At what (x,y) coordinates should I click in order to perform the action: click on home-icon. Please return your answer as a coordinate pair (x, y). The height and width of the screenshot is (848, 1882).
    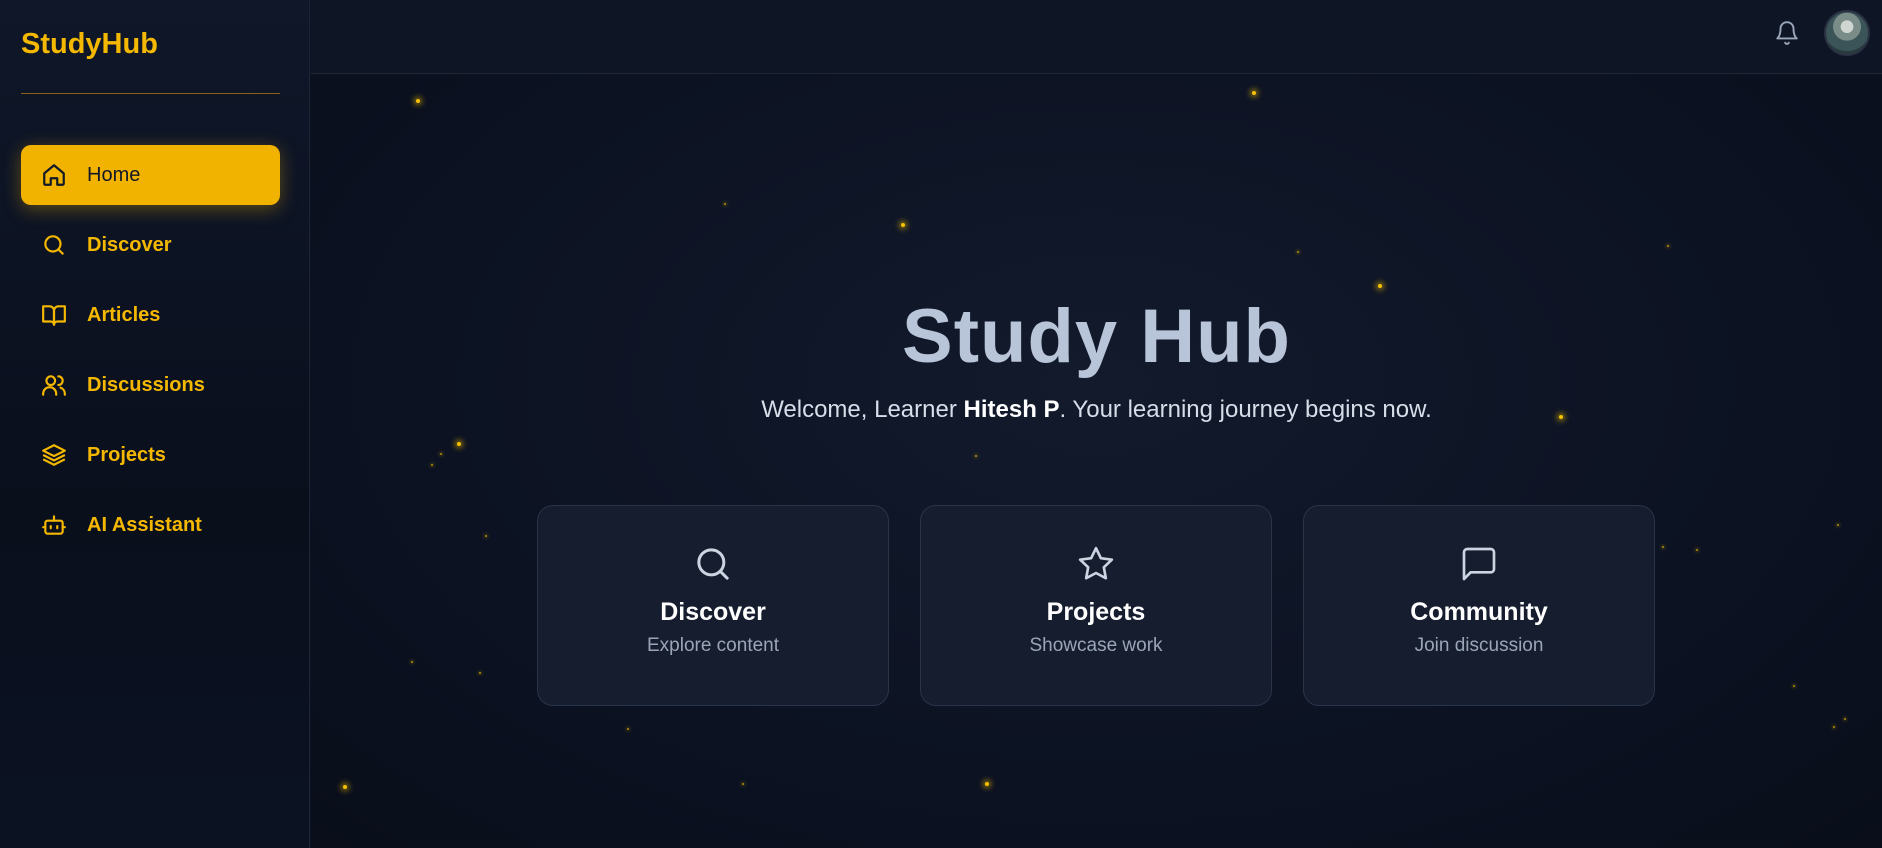
    Looking at the image, I should click on (54, 175).